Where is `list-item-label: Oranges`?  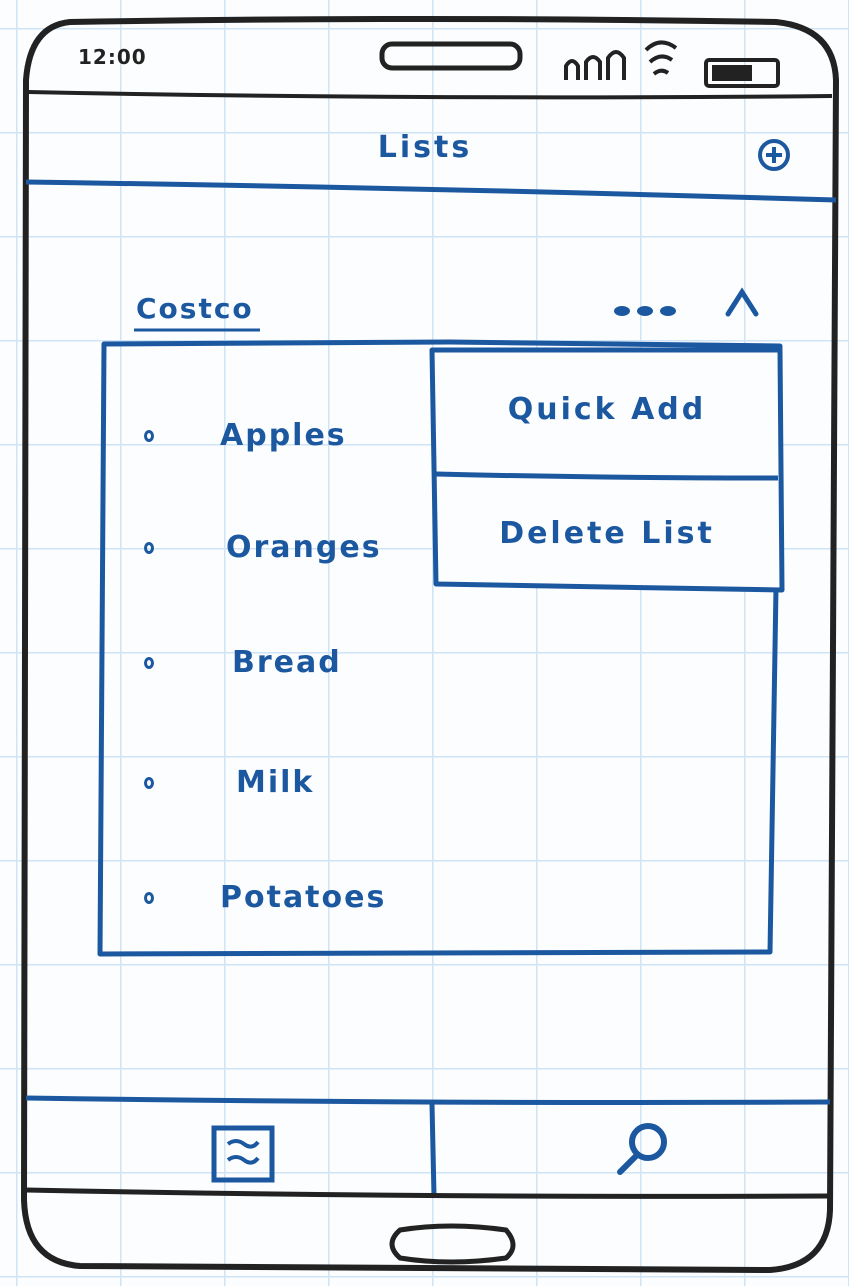
list-item-label: Oranges is located at coordinates (304, 547).